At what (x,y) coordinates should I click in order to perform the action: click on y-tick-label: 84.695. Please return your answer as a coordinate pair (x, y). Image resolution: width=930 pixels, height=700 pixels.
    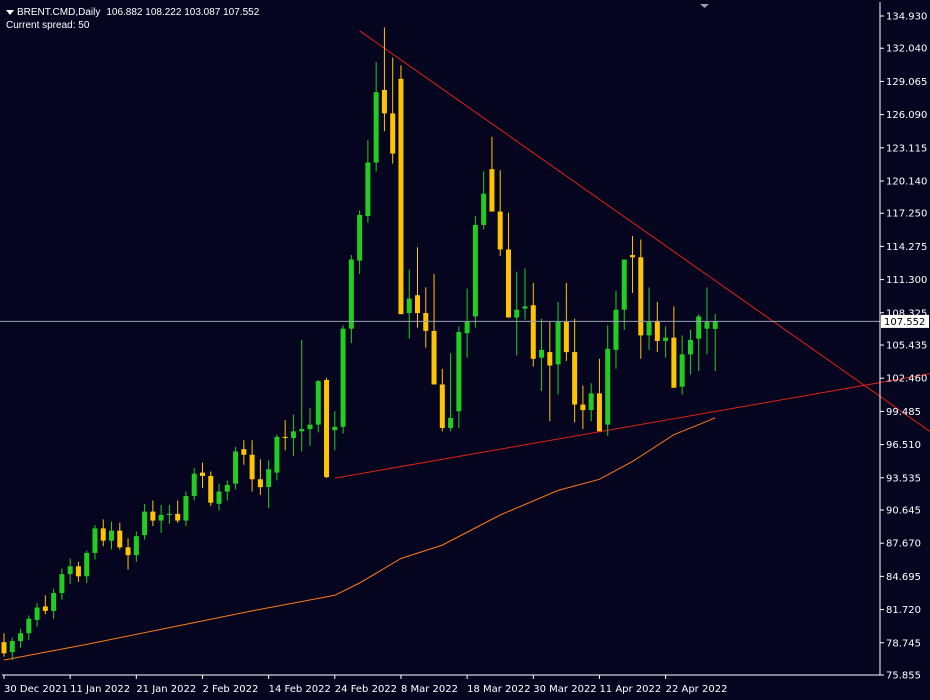
    Looking at the image, I should click on (903, 577).